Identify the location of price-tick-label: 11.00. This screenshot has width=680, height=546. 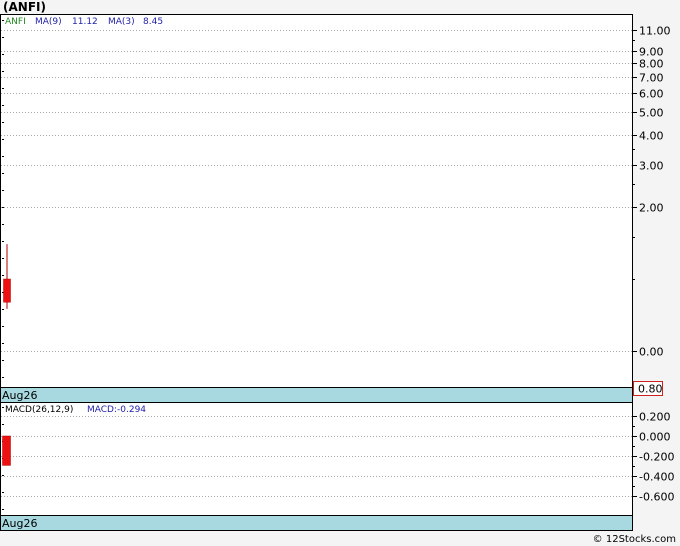
(655, 31).